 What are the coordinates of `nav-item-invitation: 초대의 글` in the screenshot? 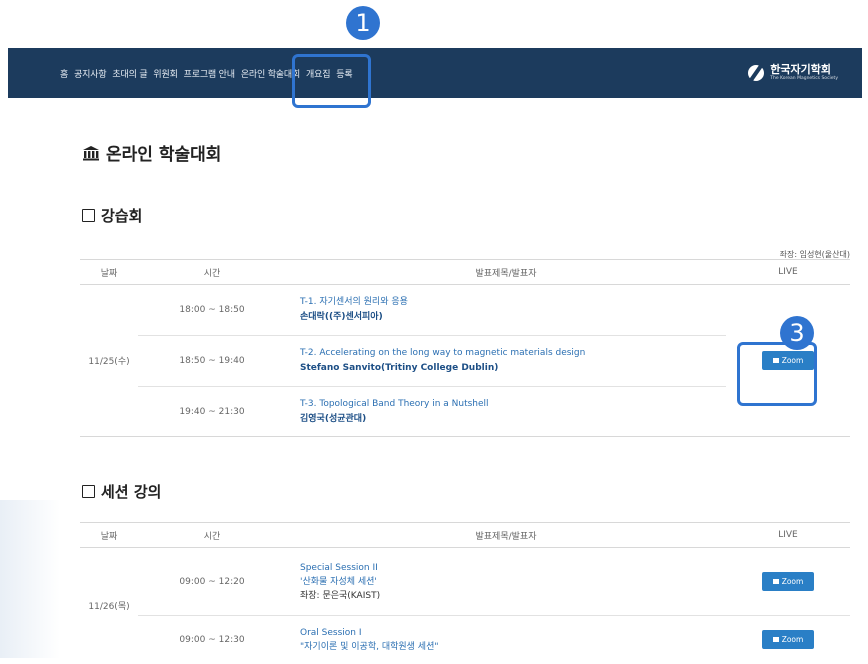 It's located at (129, 73).